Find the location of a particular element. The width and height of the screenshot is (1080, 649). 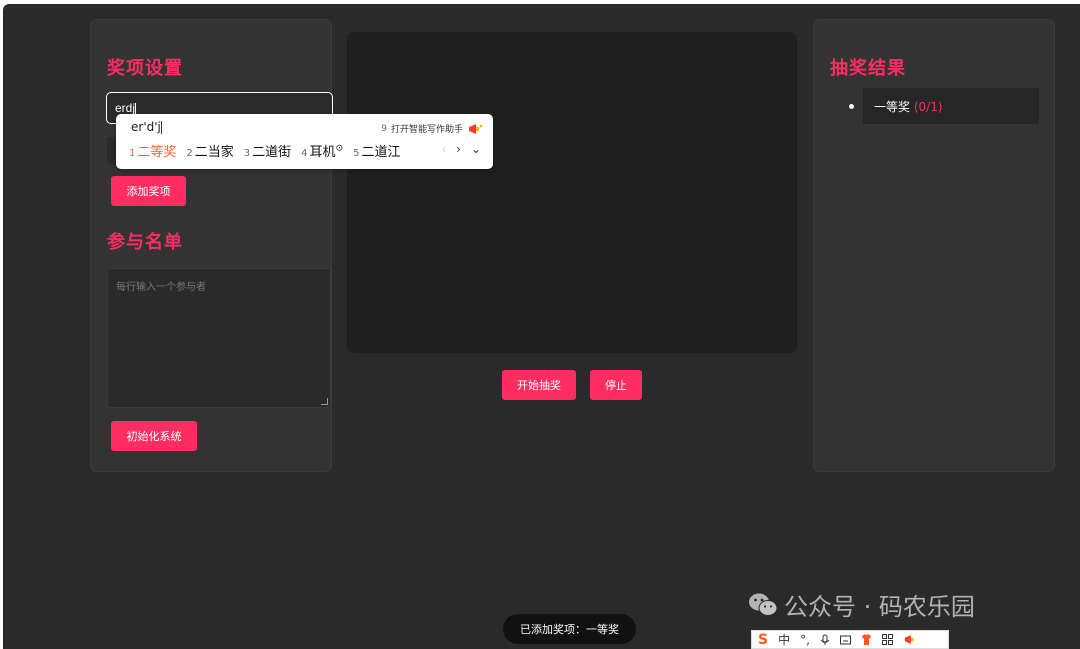

ime-pinyin: er'd'j is located at coordinates (146, 127).